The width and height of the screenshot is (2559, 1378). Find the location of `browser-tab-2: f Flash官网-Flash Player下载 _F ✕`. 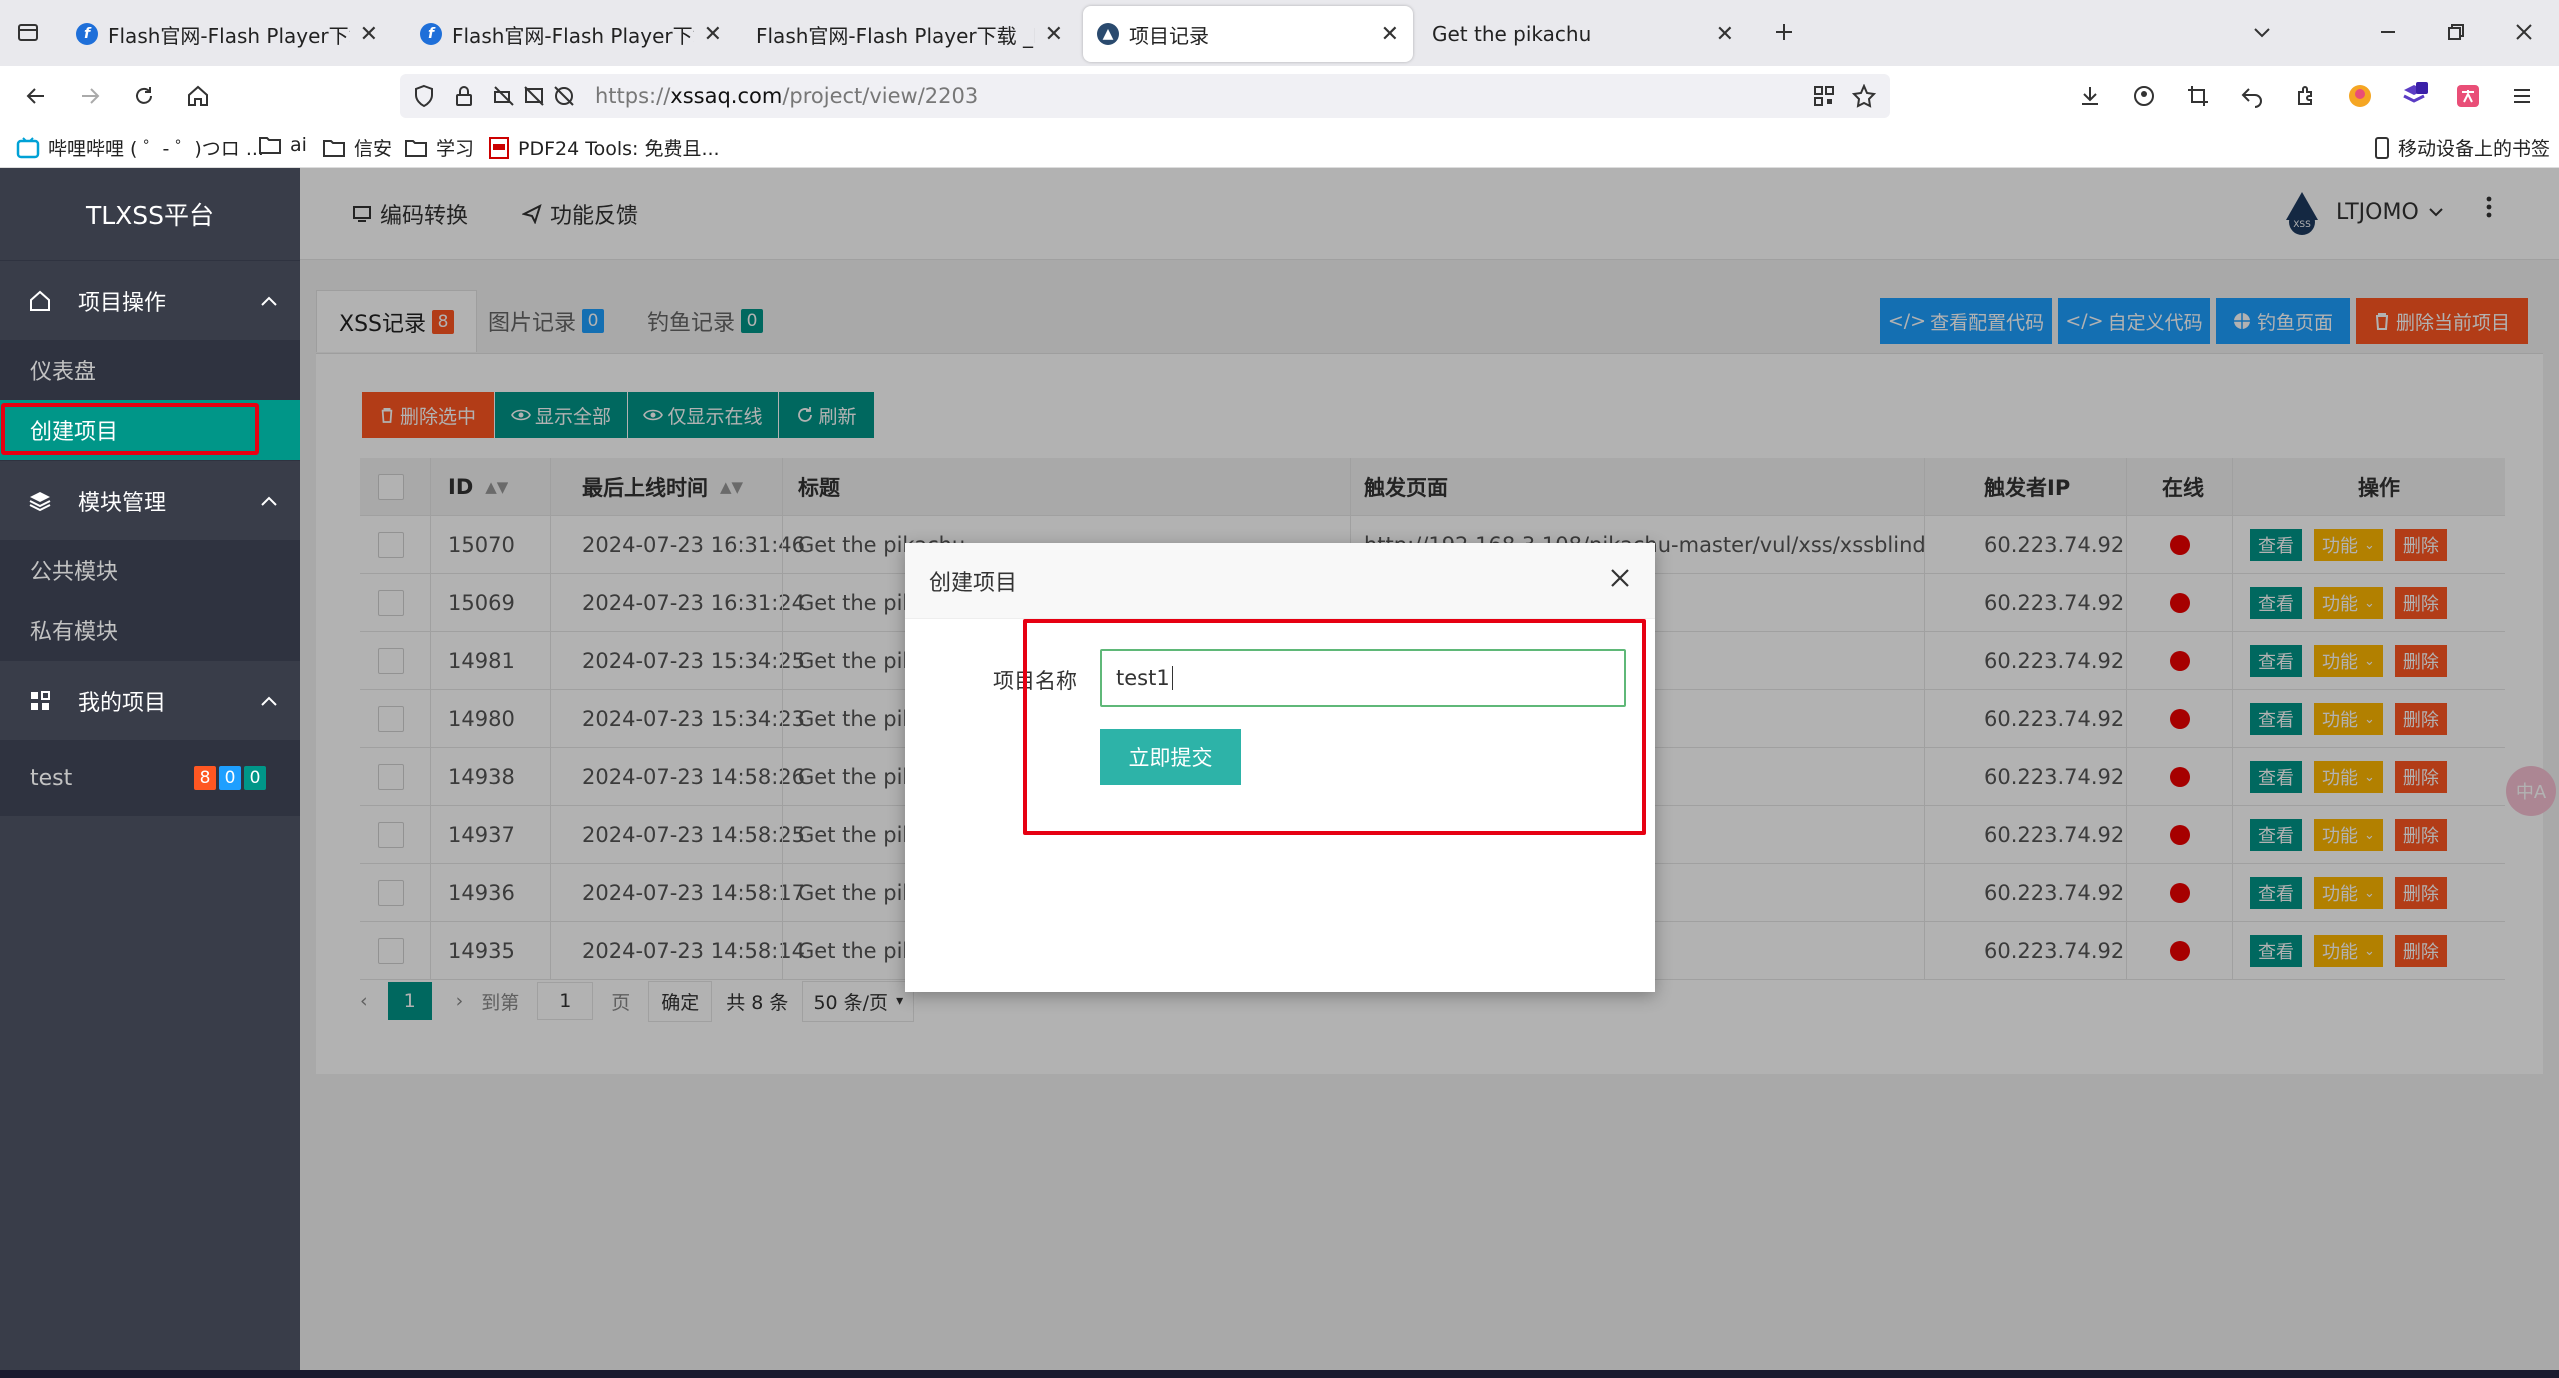

browser-tab-2: f Flash官网-Flash Player下载 _F ✕ is located at coordinates (571, 34).